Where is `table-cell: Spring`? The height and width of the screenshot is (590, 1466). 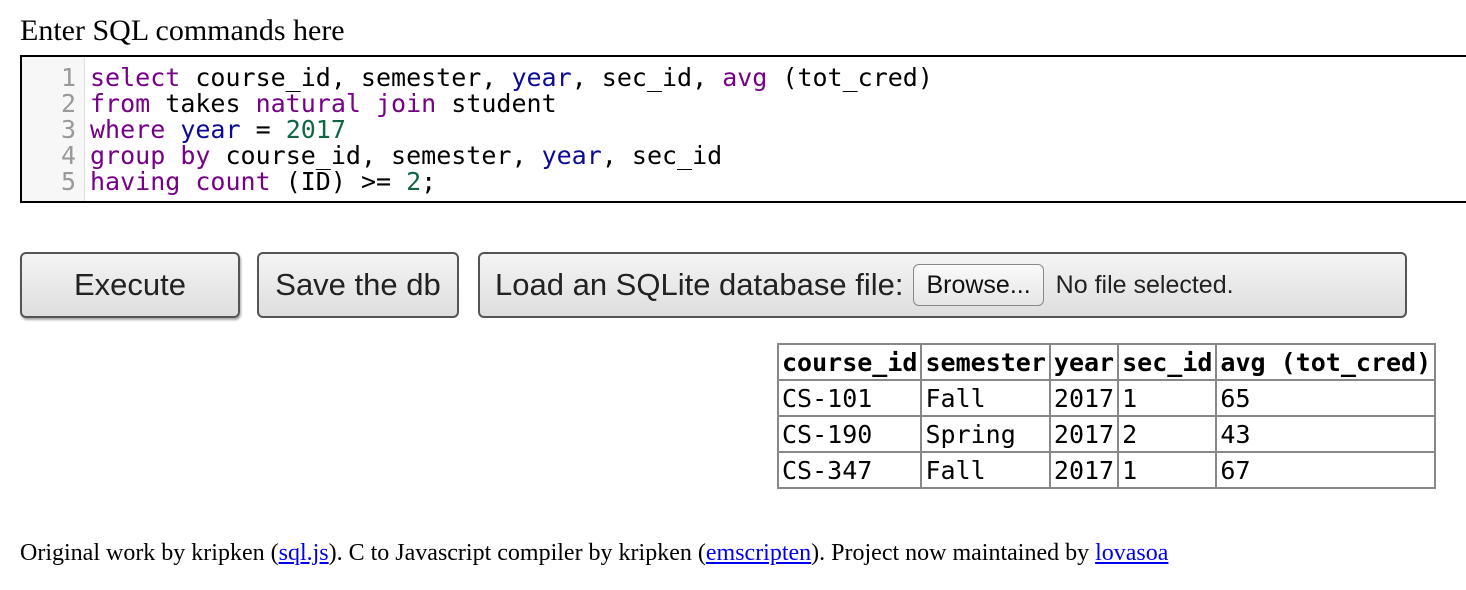
table-cell: Spring is located at coordinates (985, 434).